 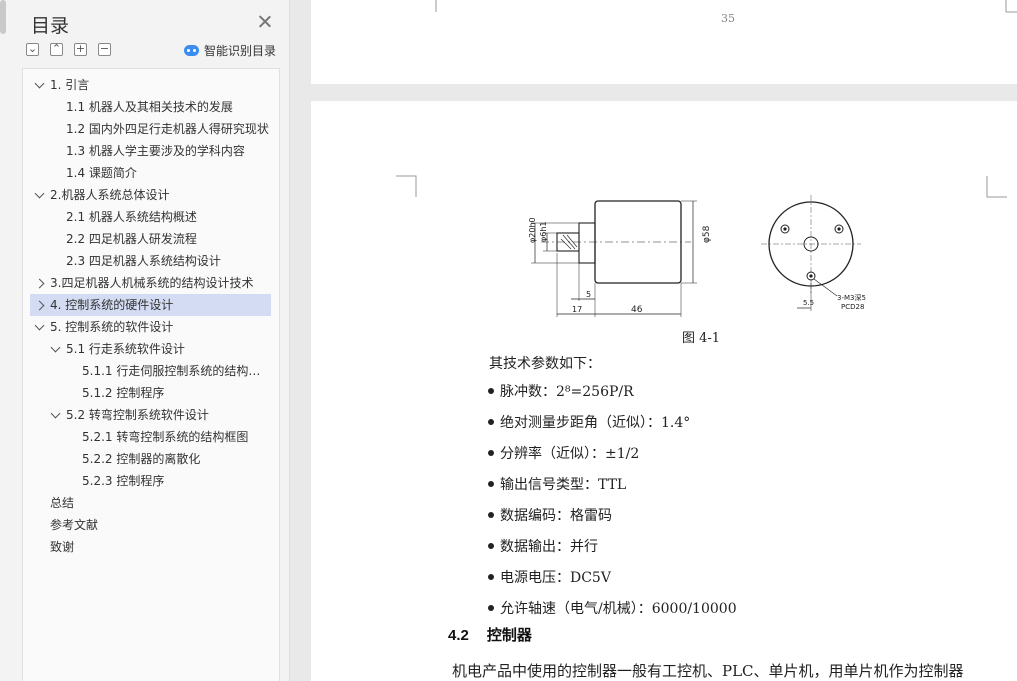 I want to click on collapse-all-button: ⌄, so click(x=32, y=49).